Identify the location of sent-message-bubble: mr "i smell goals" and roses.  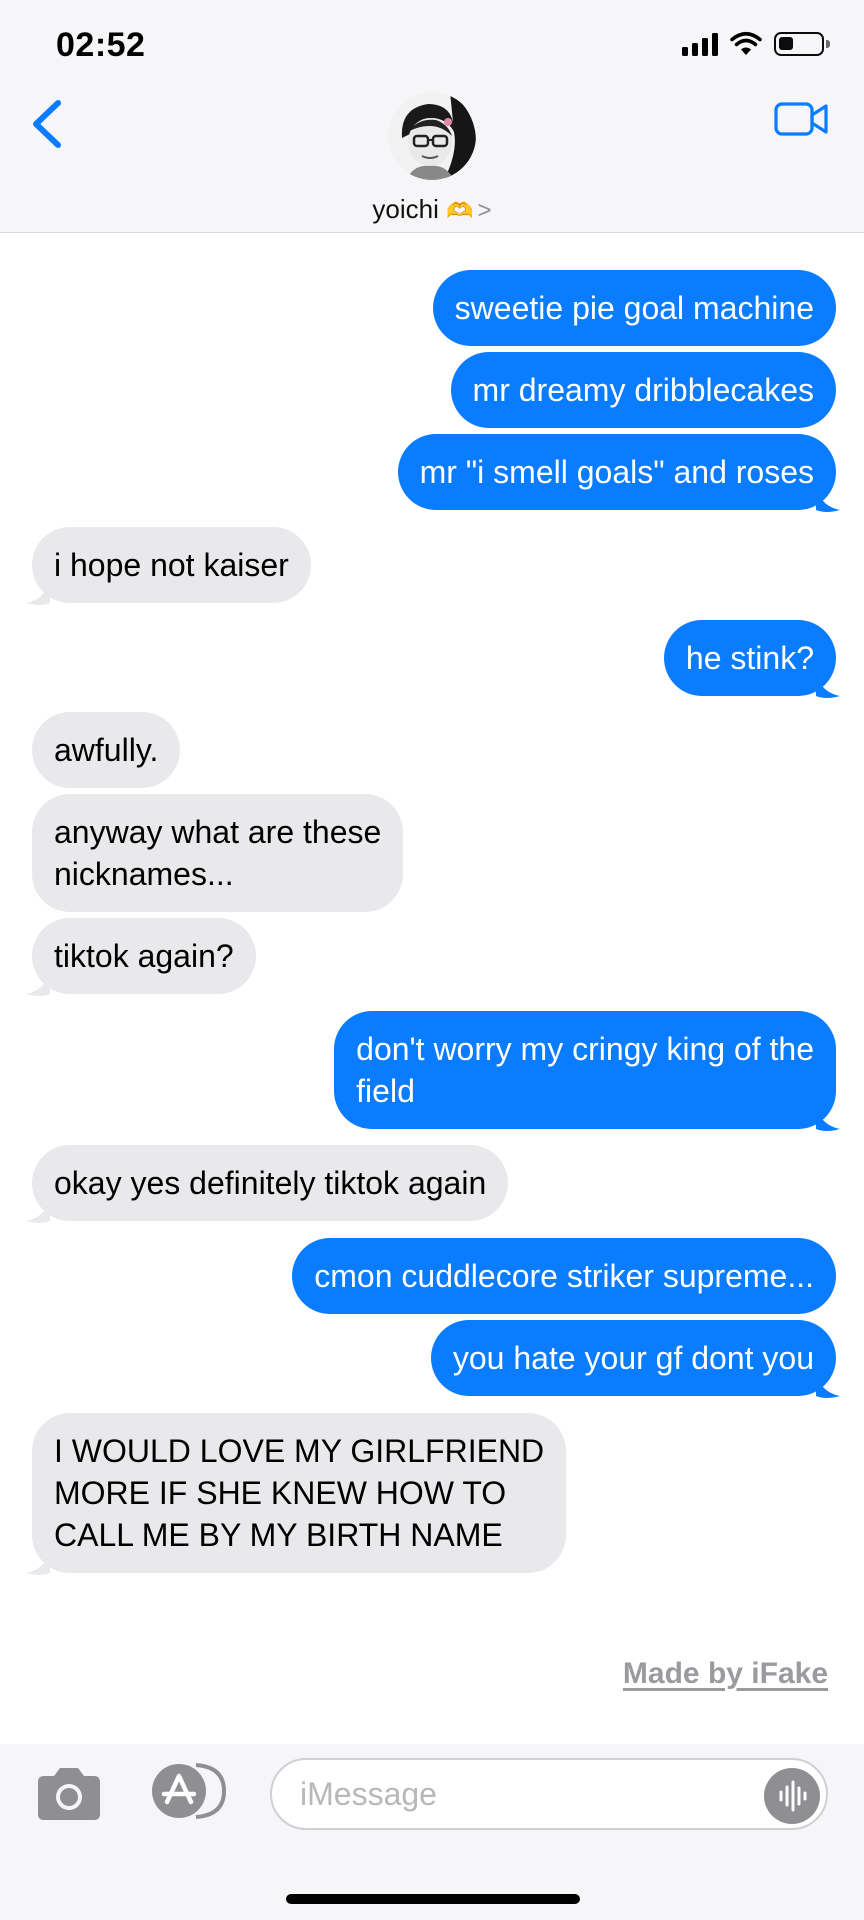
(616, 472).